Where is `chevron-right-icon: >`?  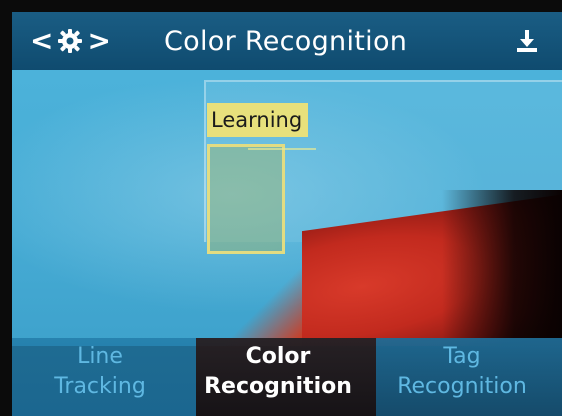 chevron-right-icon: > is located at coordinates (98, 41).